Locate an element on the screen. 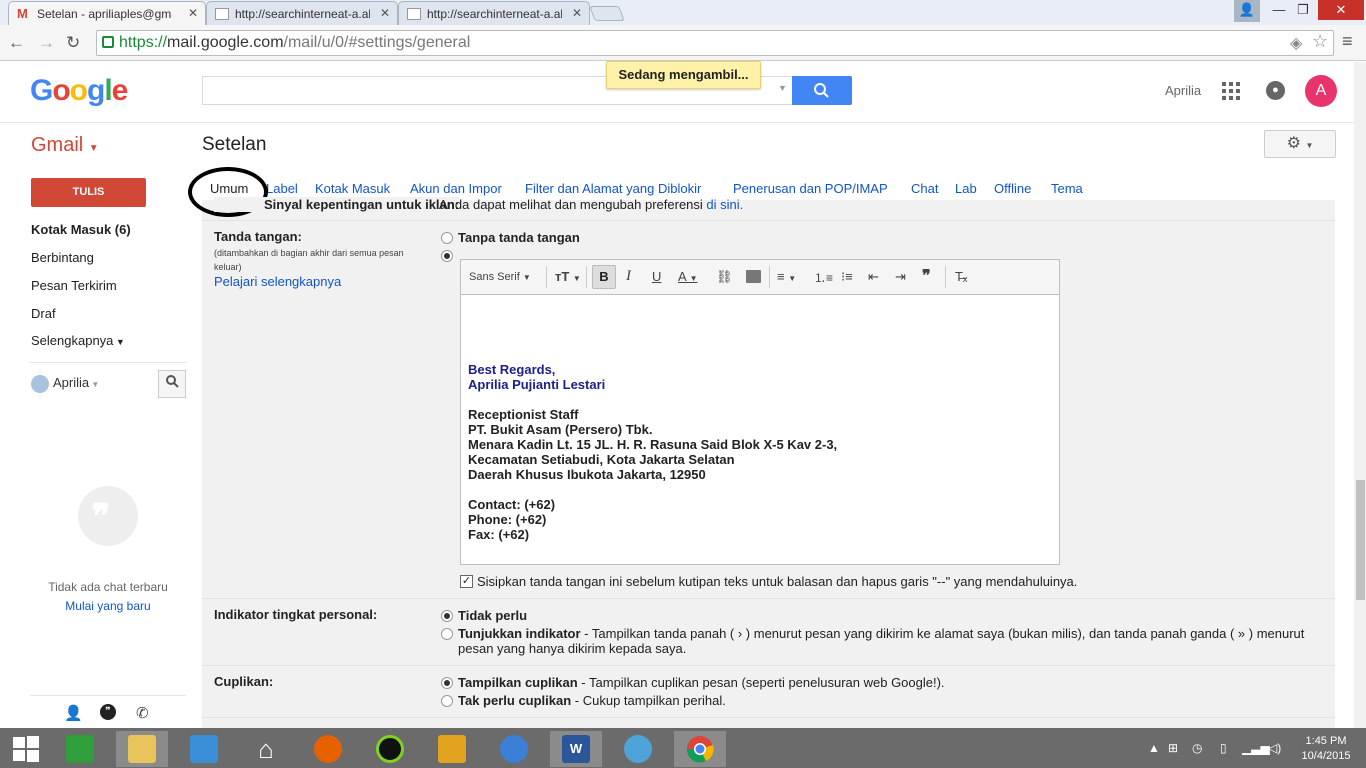 This screenshot has width=1366, height=768. remove-formatting-icon: T̶ₓ is located at coordinates (961, 276).